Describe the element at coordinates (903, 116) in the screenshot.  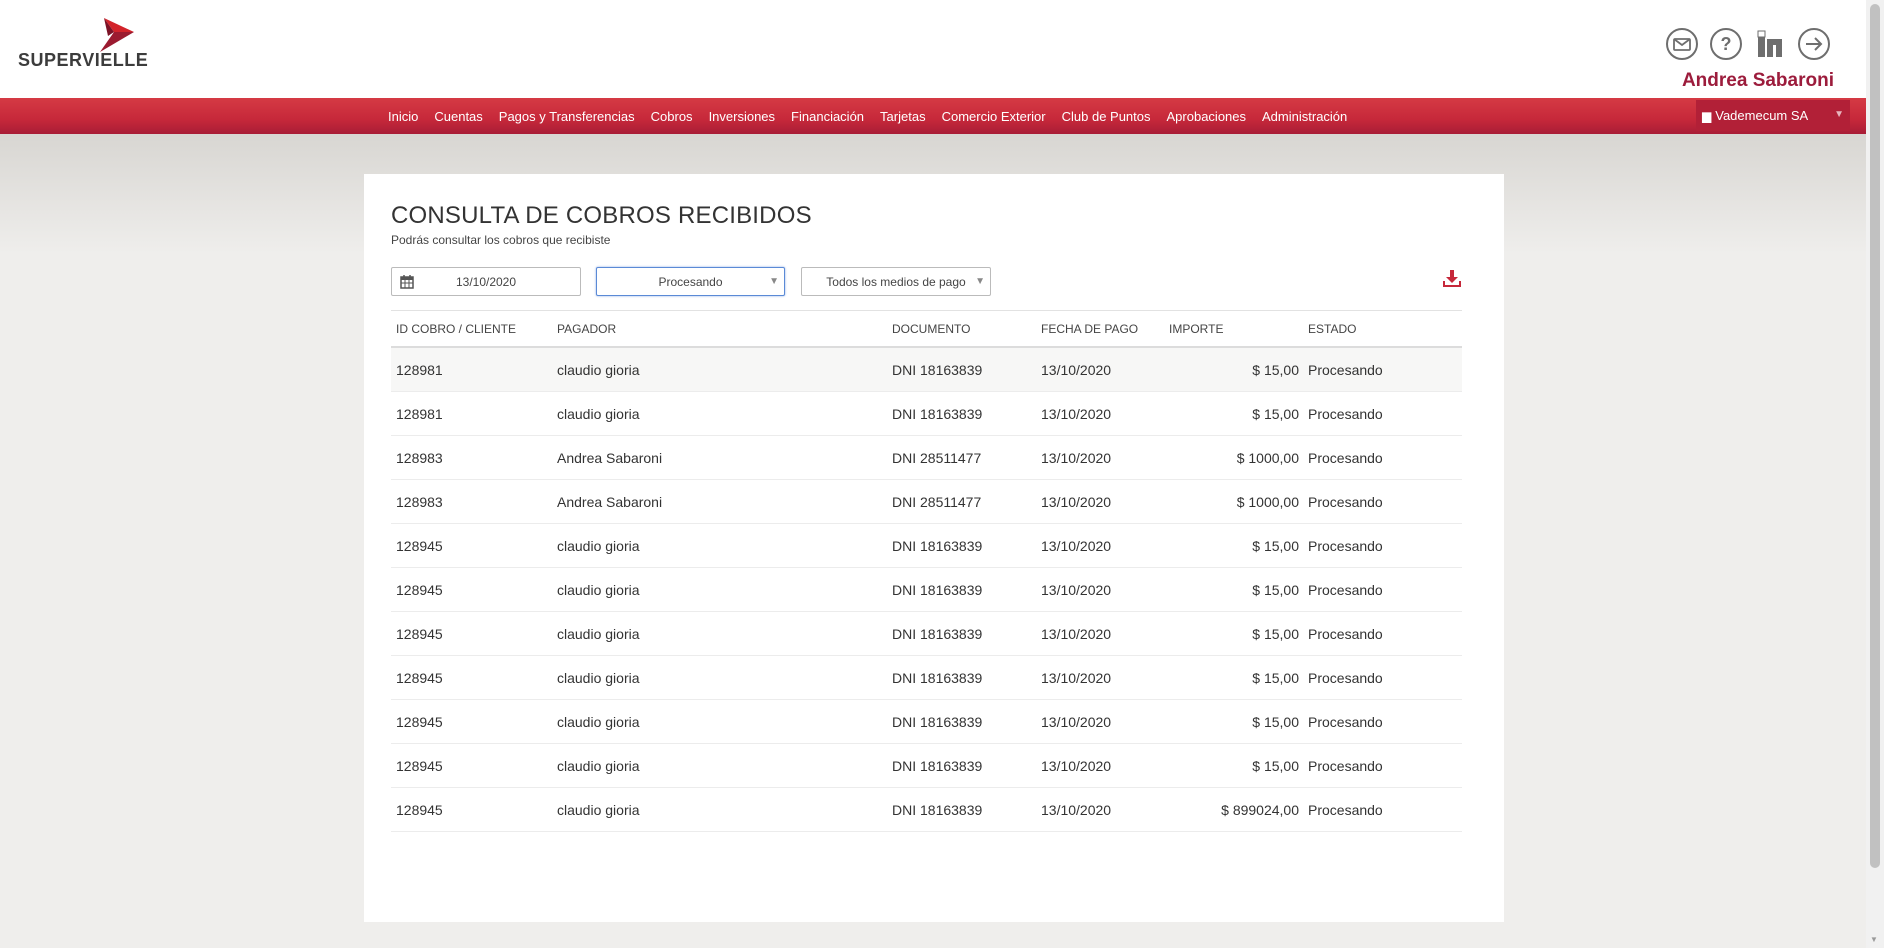
I see `nav-item-tarjetas: Tarjetas` at that location.